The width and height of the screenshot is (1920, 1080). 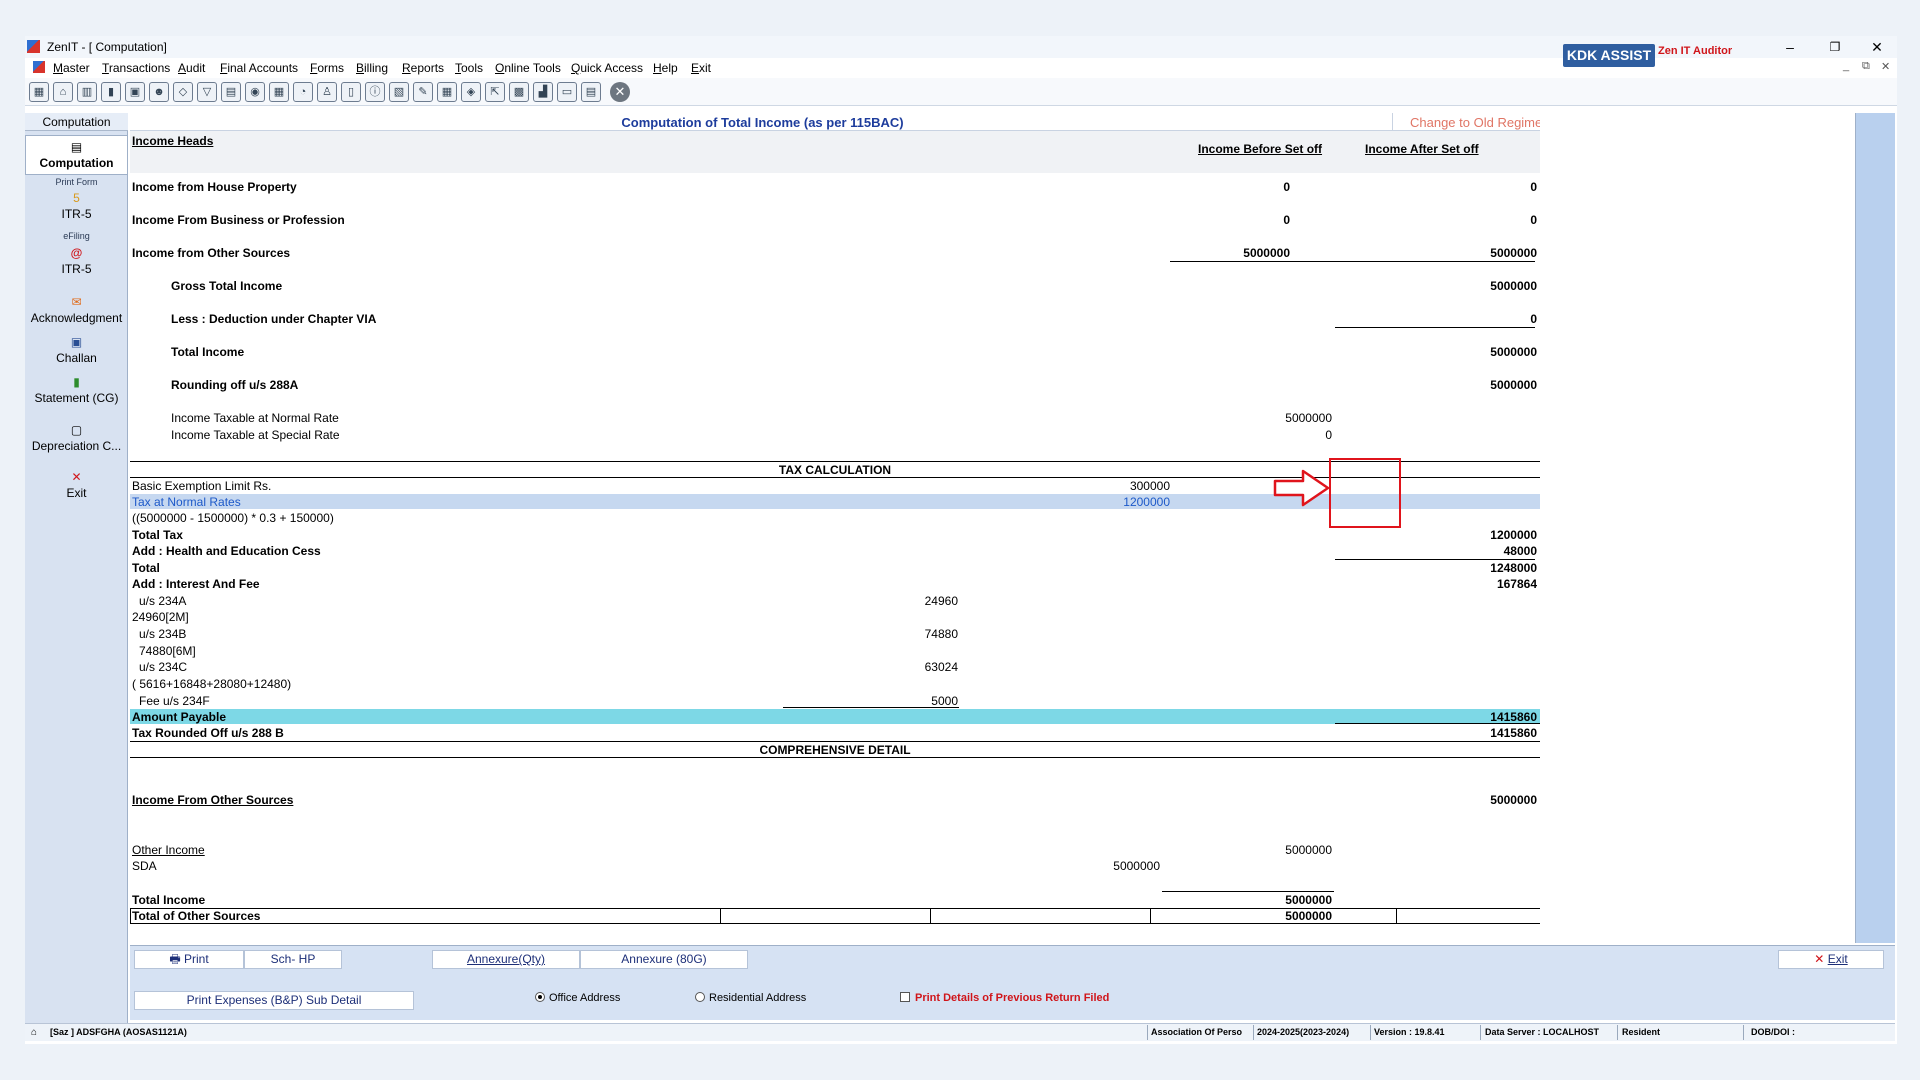 I want to click on mdi-close-button: ✕, so click(x=1885, y=66).